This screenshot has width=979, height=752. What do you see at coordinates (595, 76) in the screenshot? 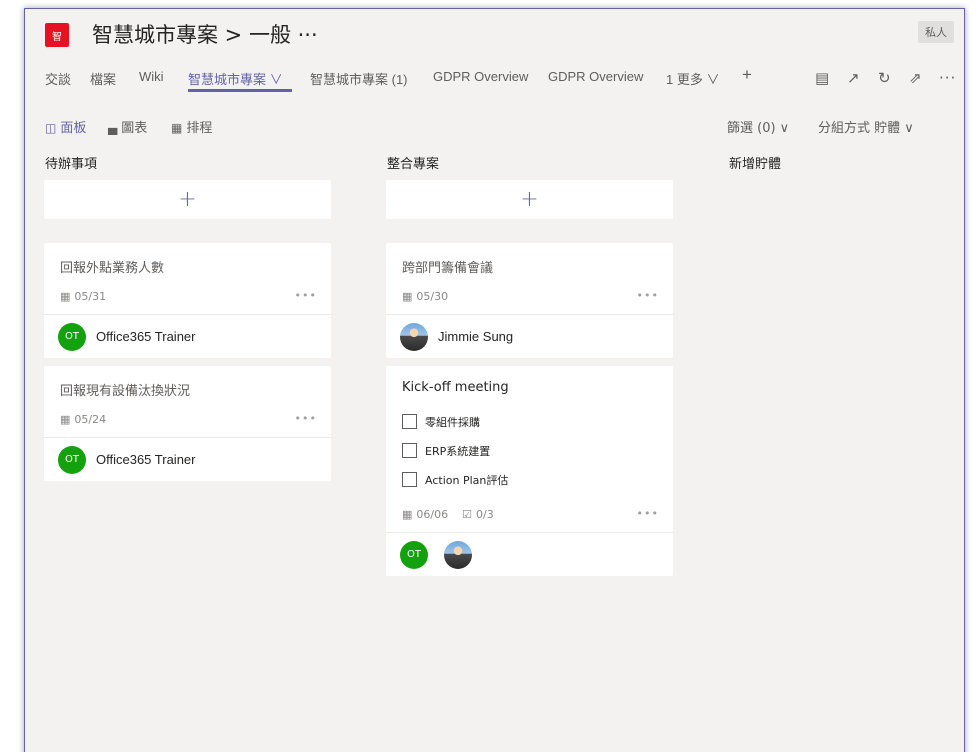
I see `tab-gdpr-overview-2: GDPR Overview` at bounding box center [595, 76].